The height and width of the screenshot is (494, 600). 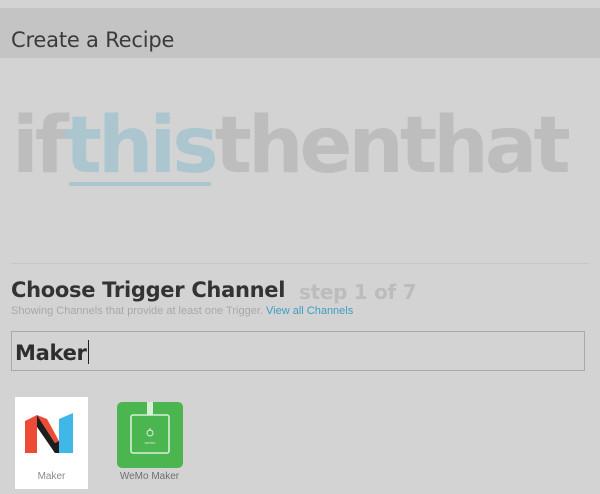 What do you see at coordinates (298, 351) in the screenshot?
I see `channel-search-input: Maker` at bounding box center [298, 351].